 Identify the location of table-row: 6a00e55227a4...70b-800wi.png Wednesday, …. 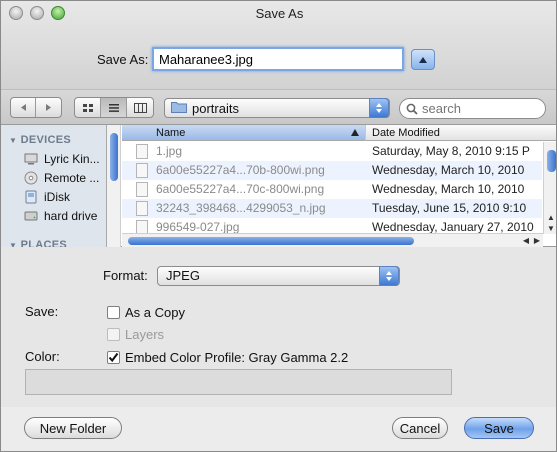
(332, 170).